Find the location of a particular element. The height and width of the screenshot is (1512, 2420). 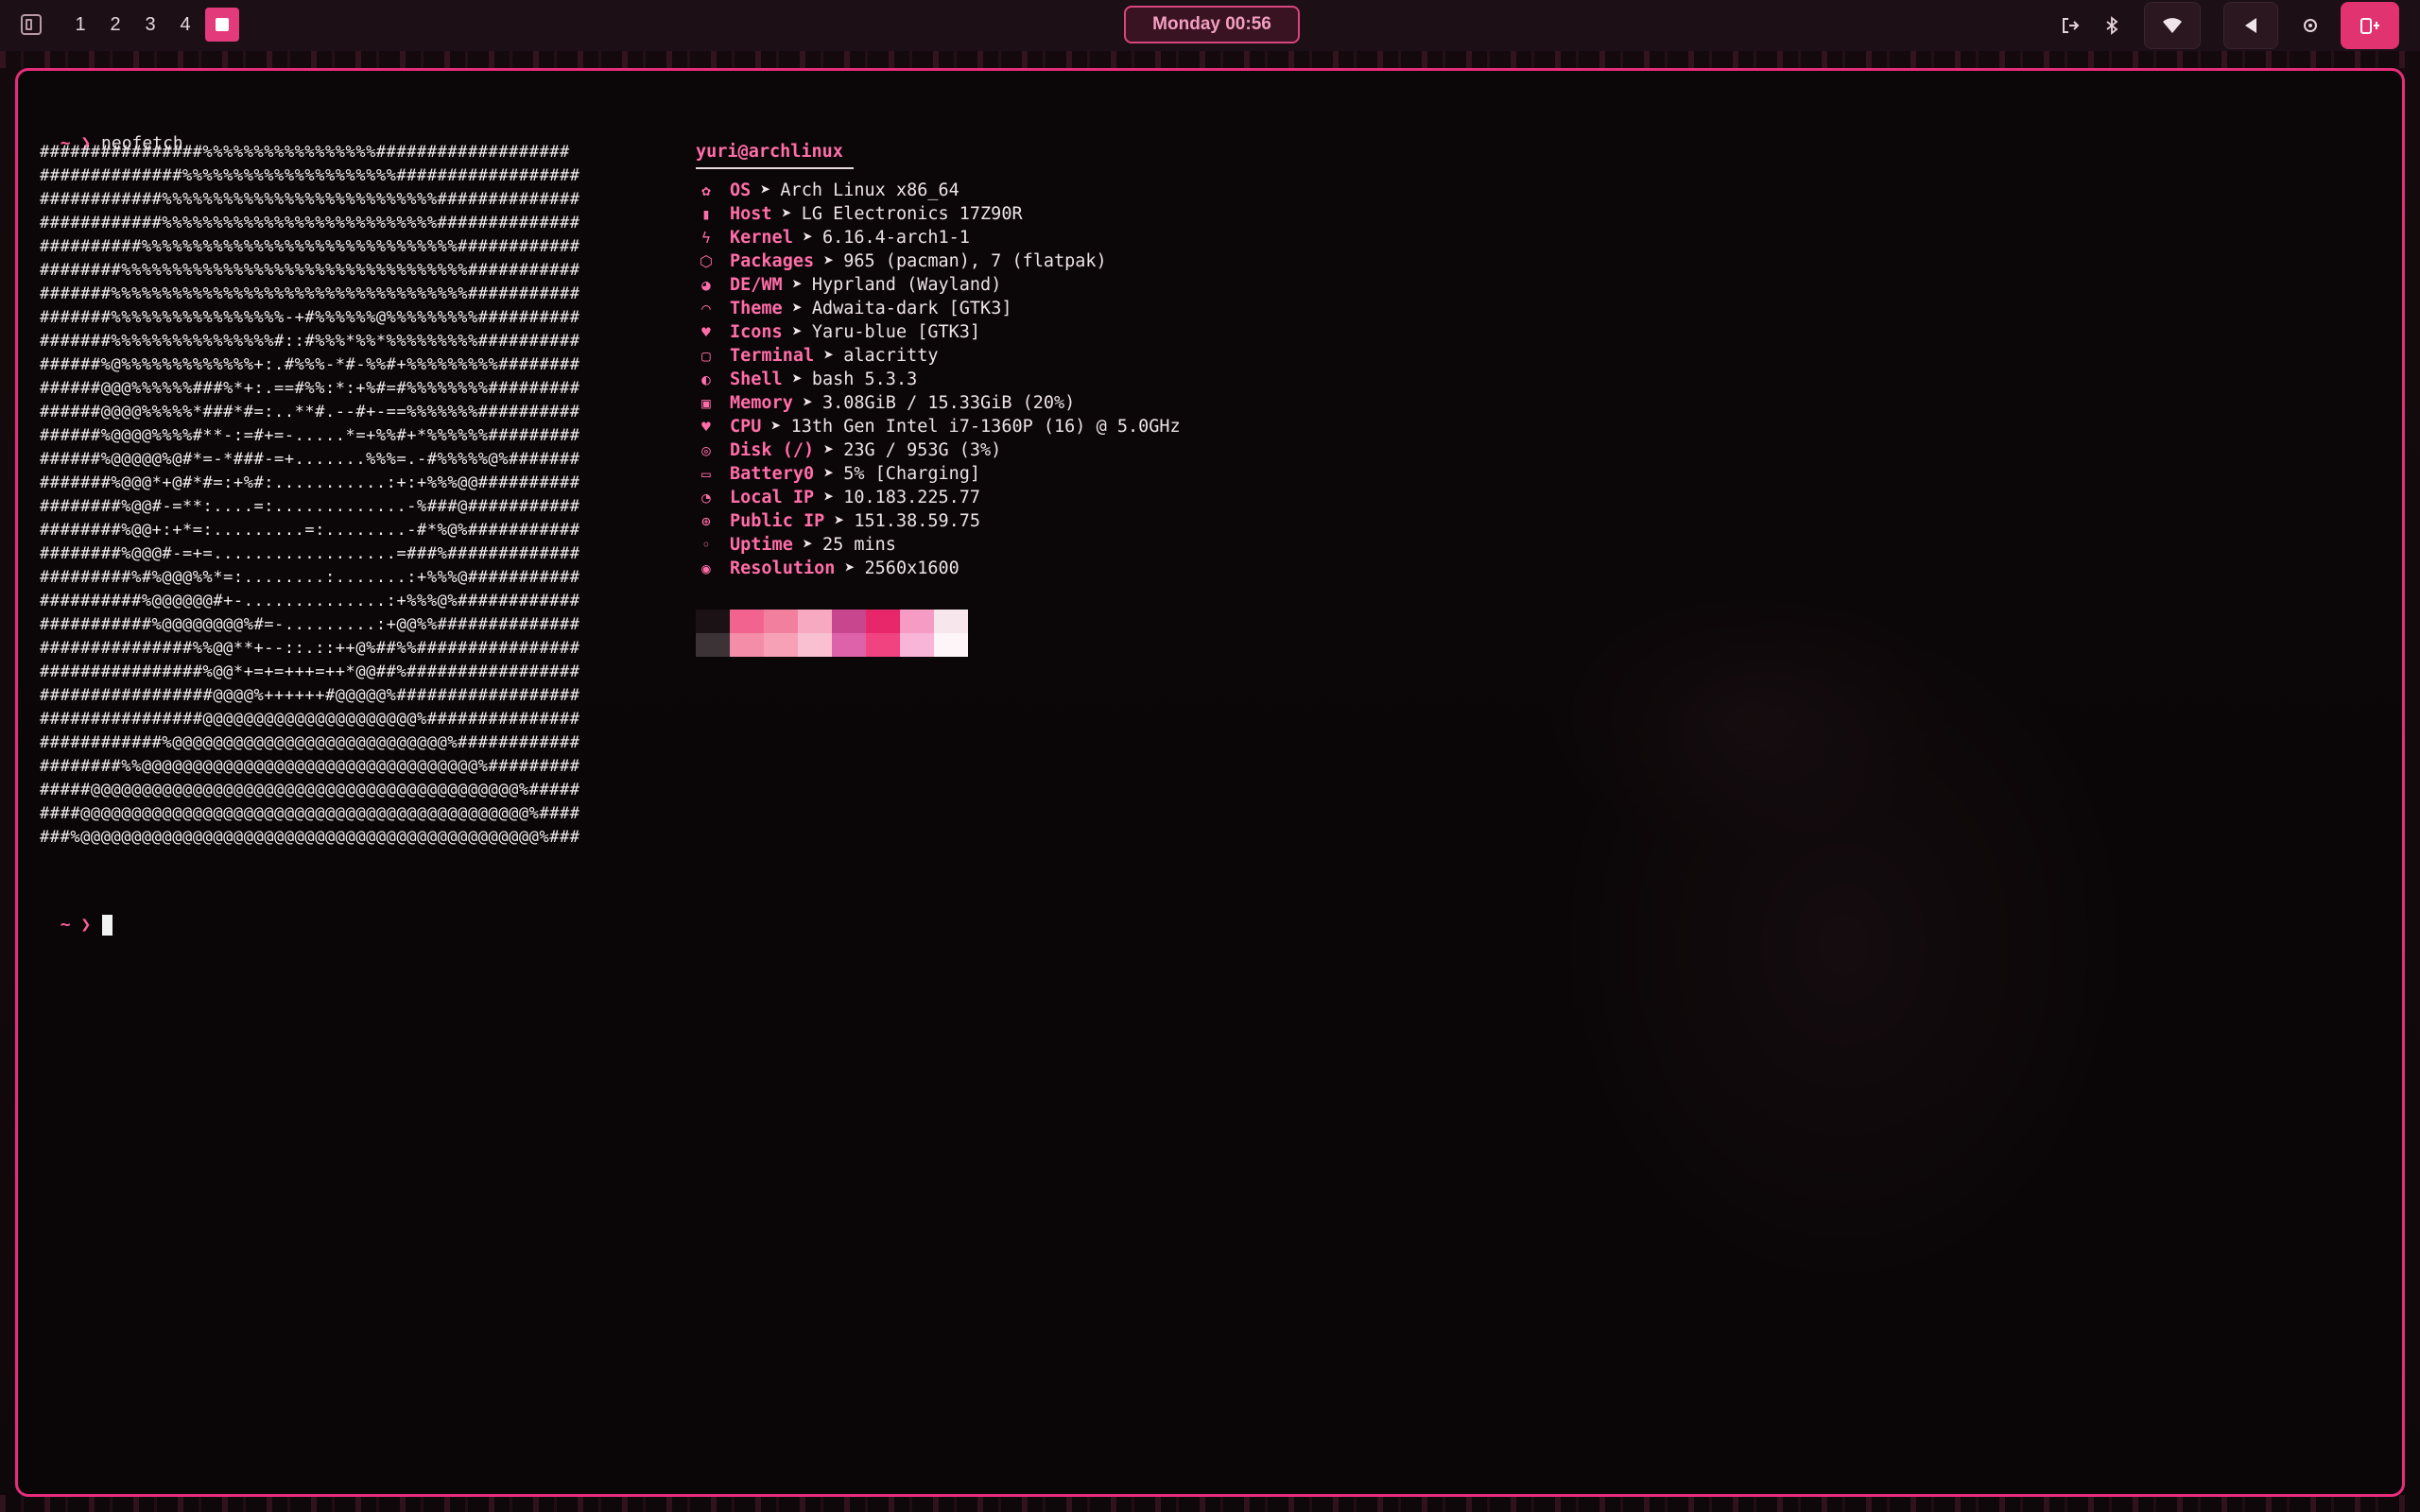

info-value: bash 5.3.3 is located at coordinates (864, 379).